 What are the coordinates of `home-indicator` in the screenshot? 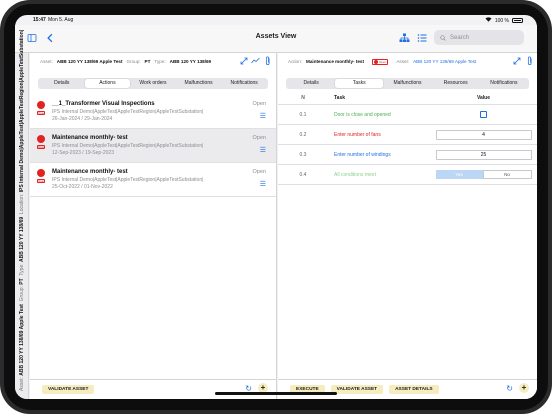 It's located at (276, 393).